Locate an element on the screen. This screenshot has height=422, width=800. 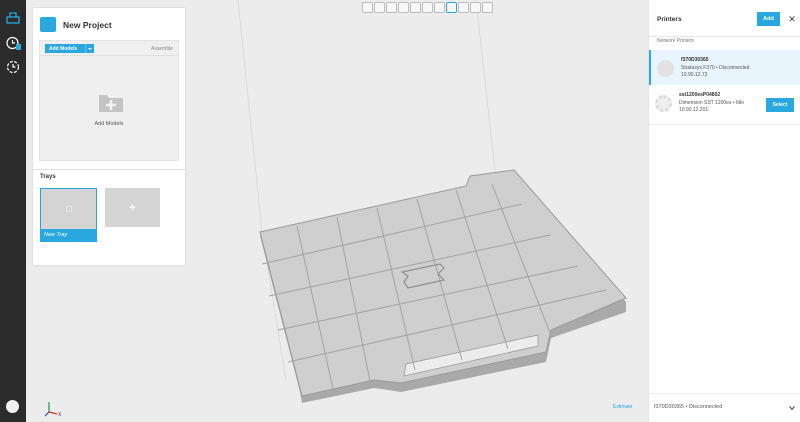
plus-icon: + is located at coordinates (132, 207).